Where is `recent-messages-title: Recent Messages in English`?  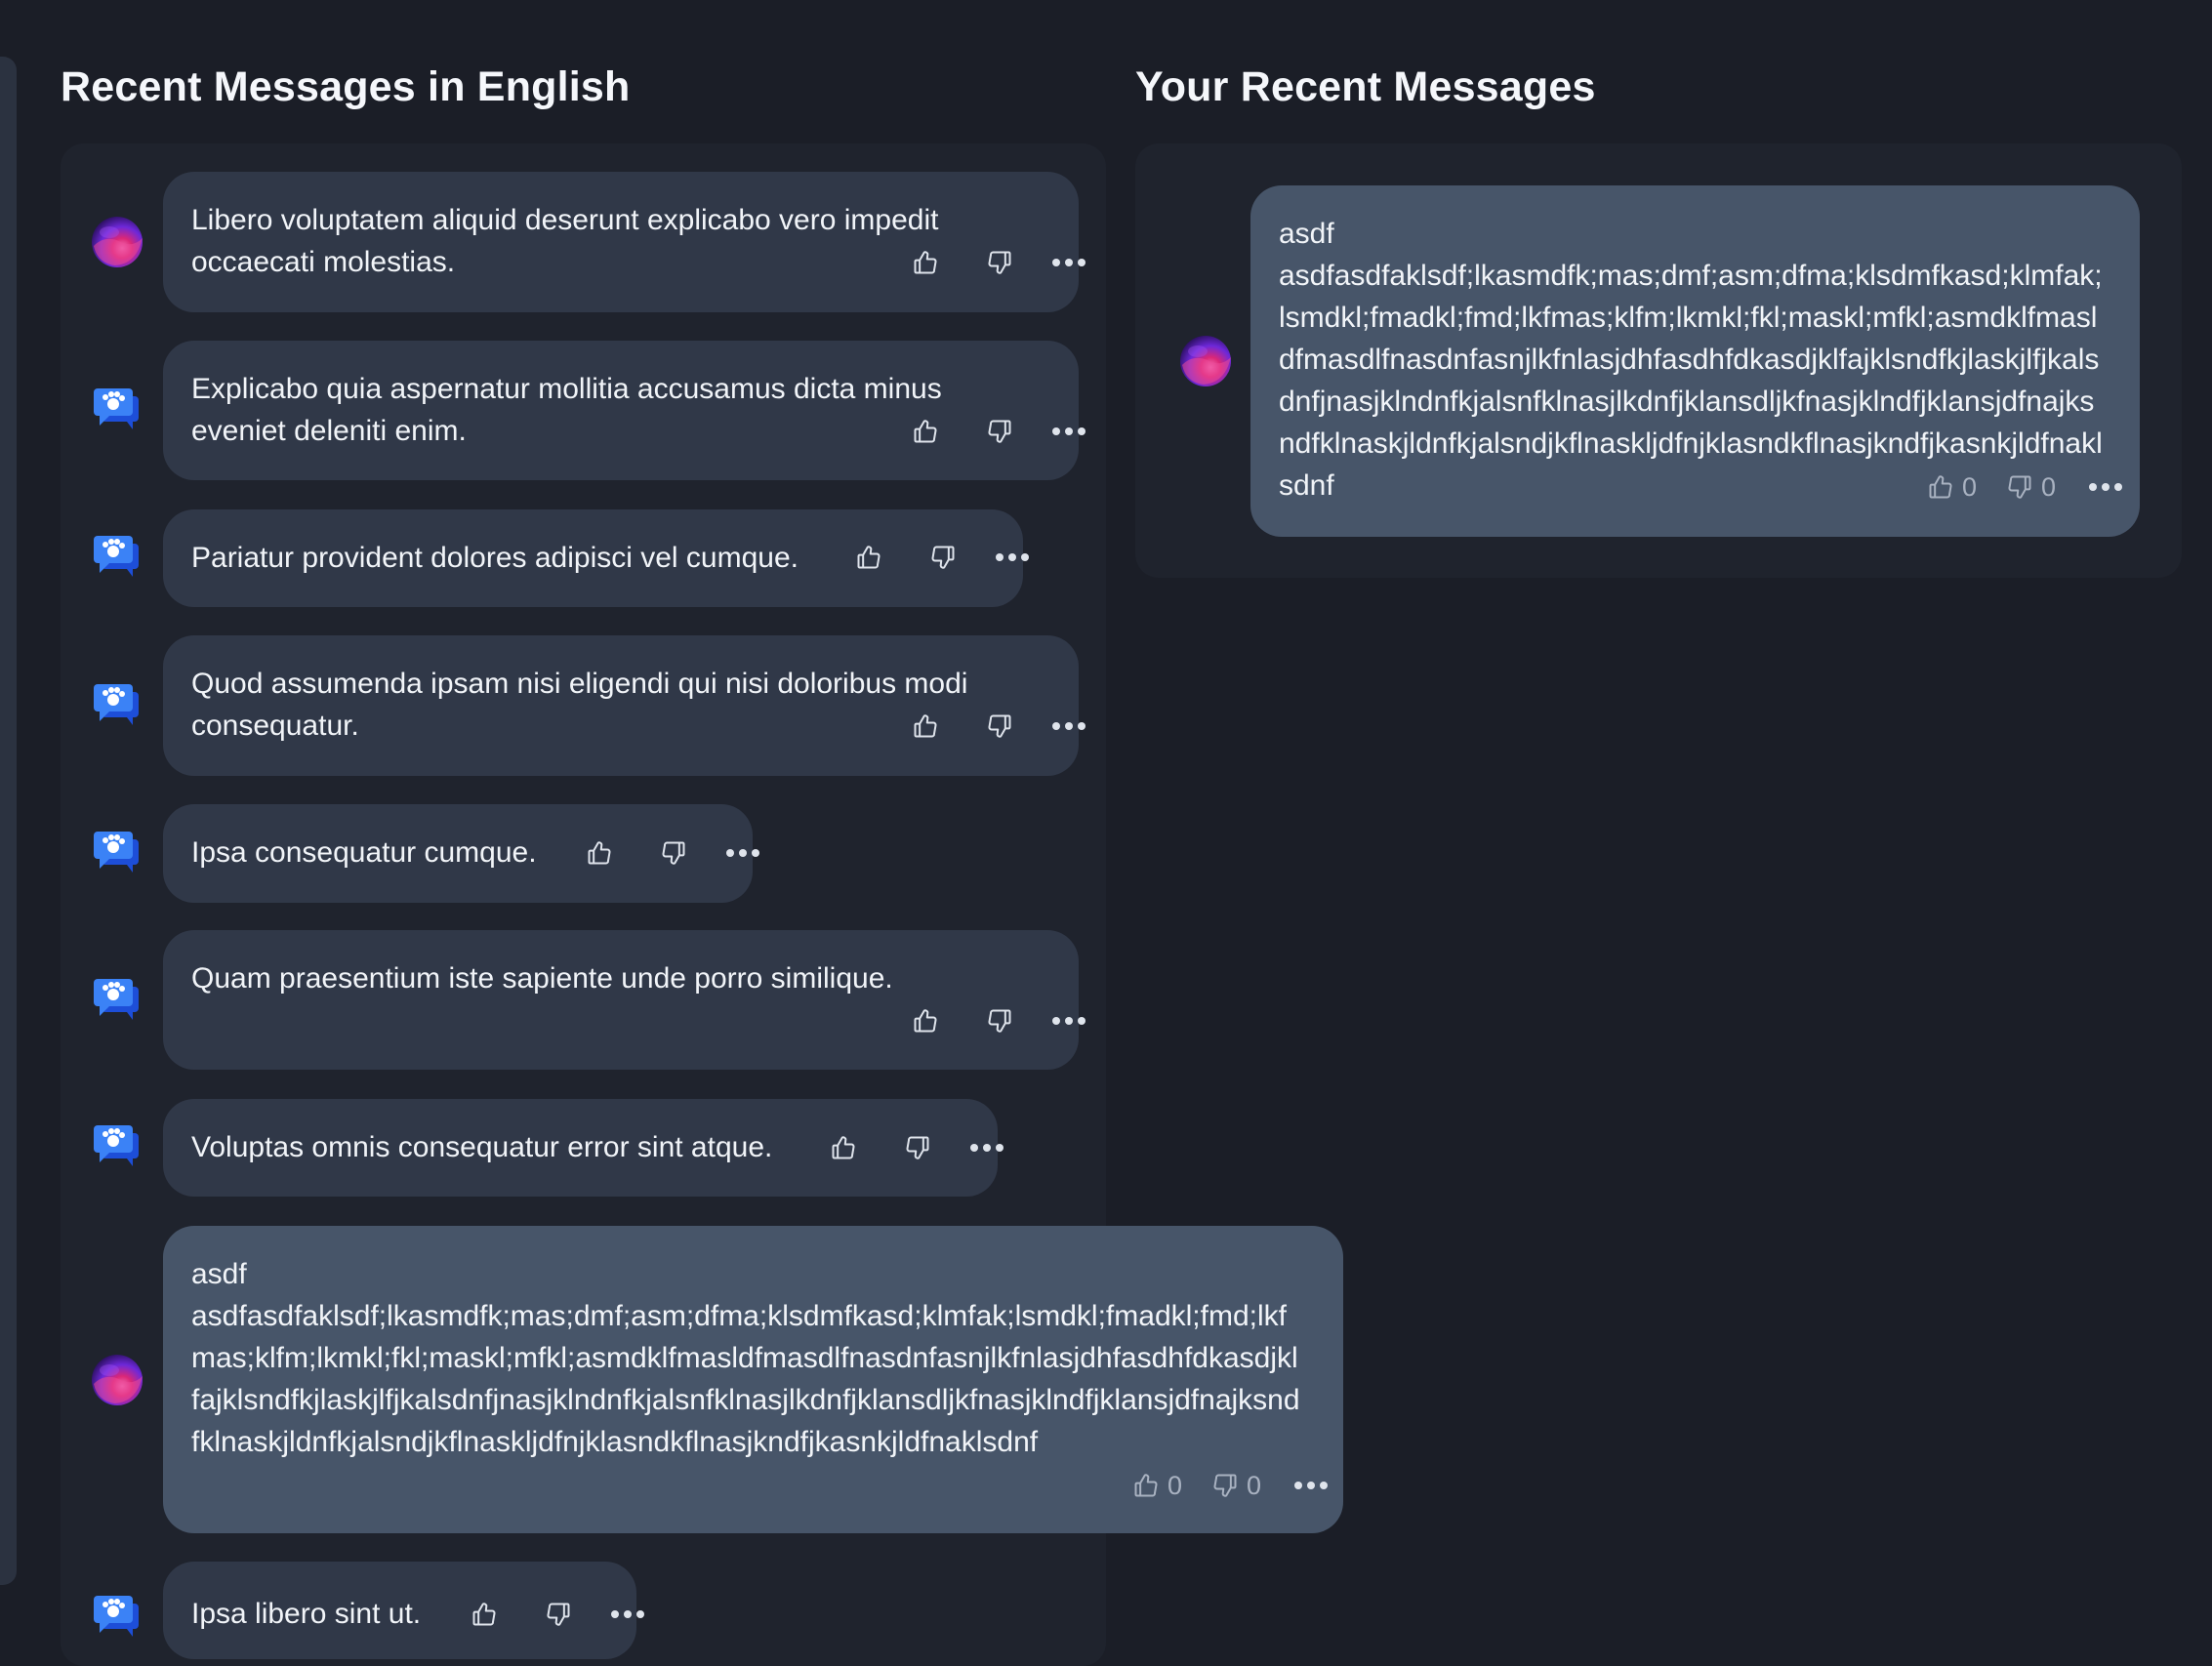
recent-messages-title: Recent Messages in English is located at coordinates (346, 86).